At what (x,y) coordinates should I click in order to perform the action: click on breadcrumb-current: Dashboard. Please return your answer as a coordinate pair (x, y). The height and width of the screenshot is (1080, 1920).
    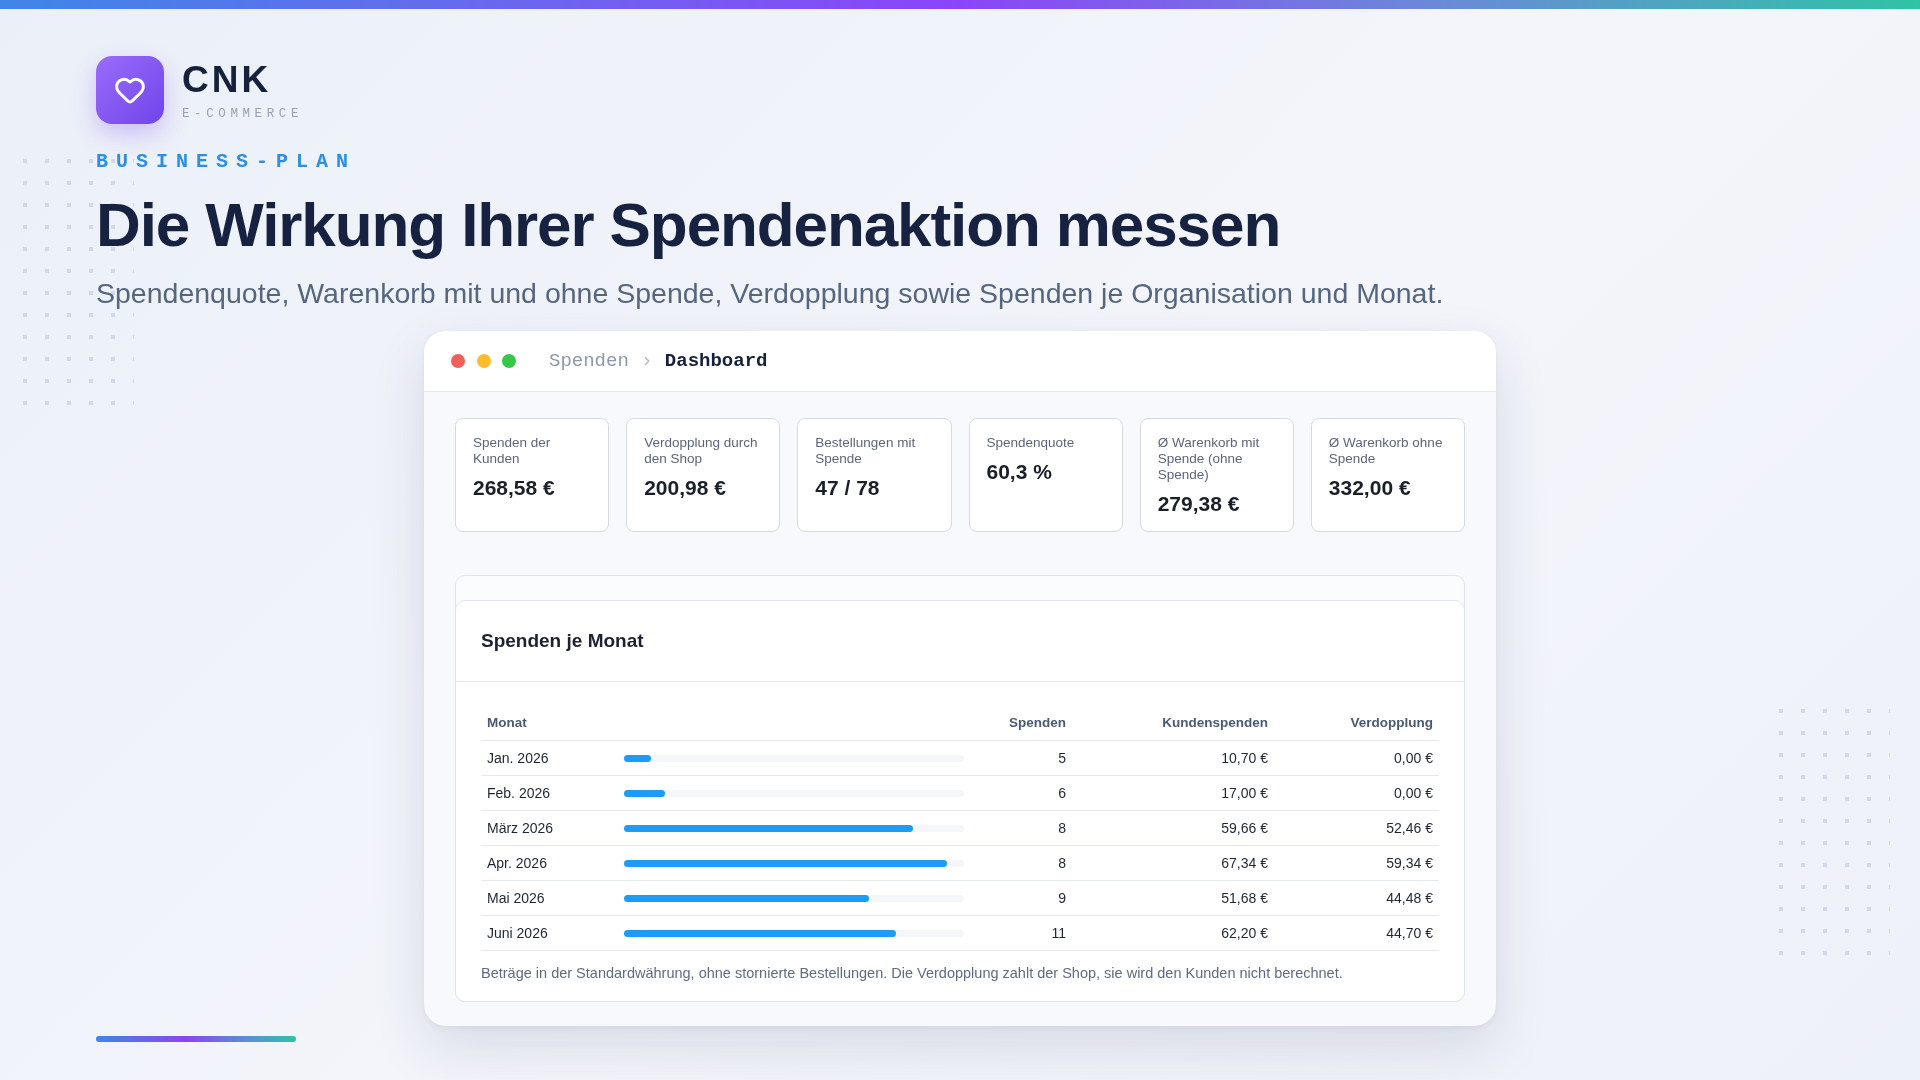
    Looking at the image, I should click on (716, 361).